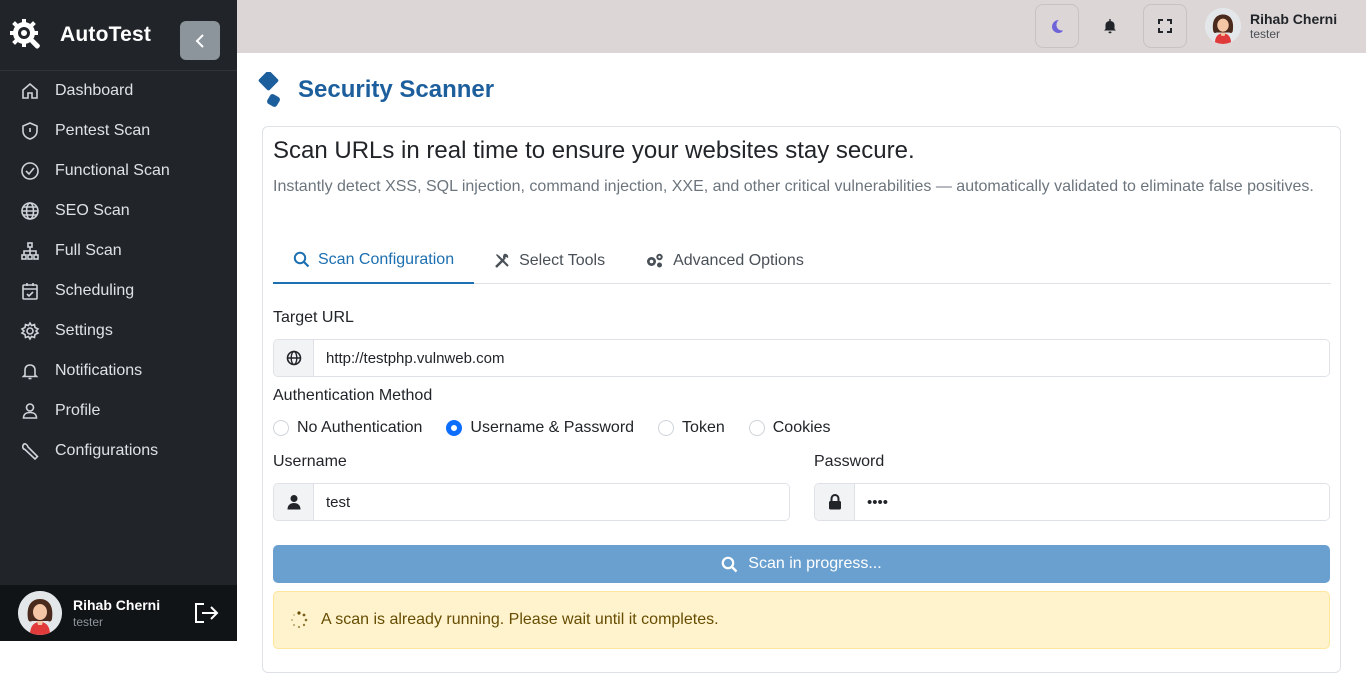  I want to click on target-url-input, so click(821, 358).